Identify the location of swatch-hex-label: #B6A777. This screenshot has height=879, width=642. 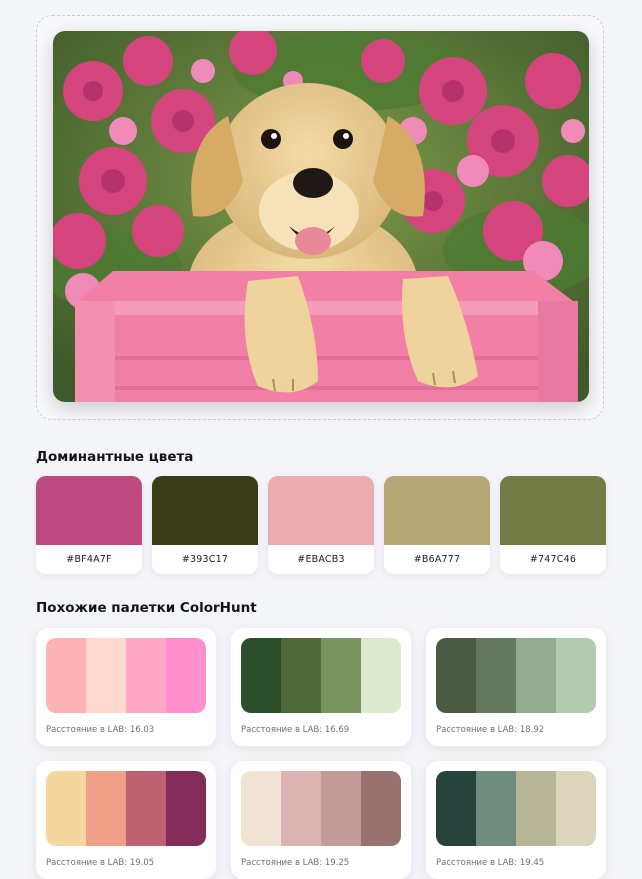
(437, 559).